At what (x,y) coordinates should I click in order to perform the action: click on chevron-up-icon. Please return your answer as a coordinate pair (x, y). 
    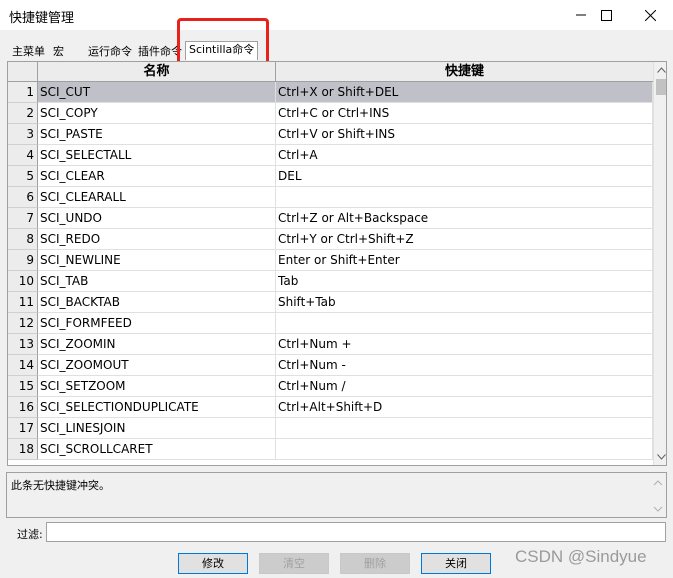
    Looking at the image, I should click on (661, 70).